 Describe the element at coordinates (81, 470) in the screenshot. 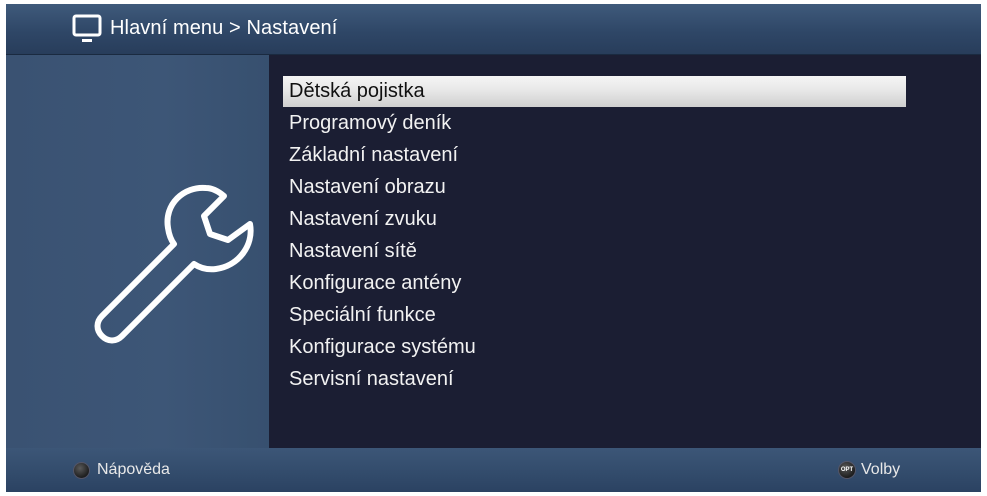

I see `help-key-icon` at that location.